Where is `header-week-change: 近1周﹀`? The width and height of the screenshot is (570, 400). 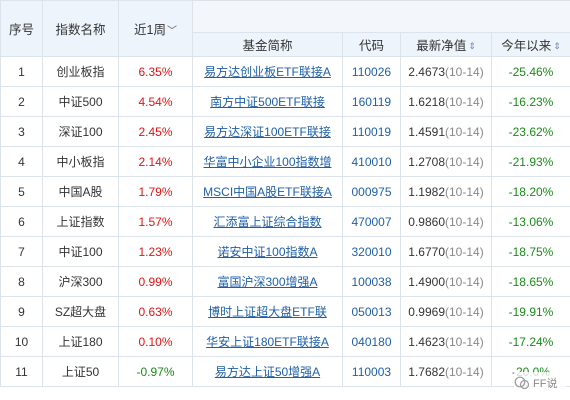
header-week-change: 近1周﹀ is located at coordinates (155, 28).